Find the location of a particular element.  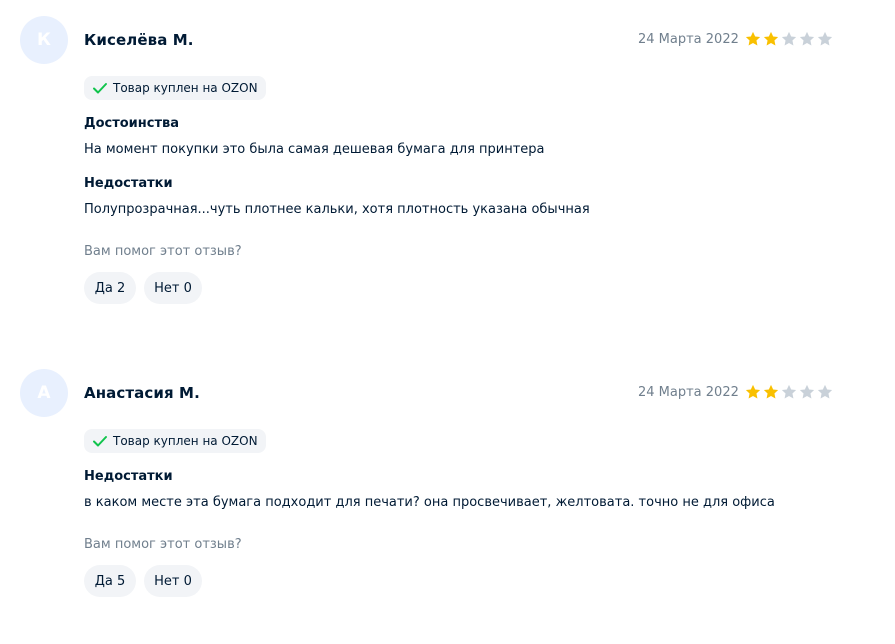

avatar: А is located at coordinates (44, 393).